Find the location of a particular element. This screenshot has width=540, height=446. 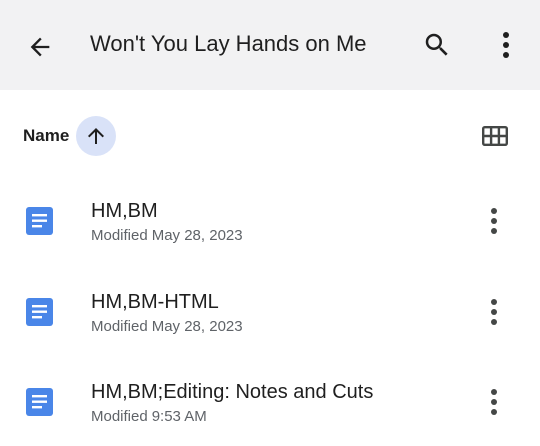

grid-view-button is located at coordinates (495, 136).